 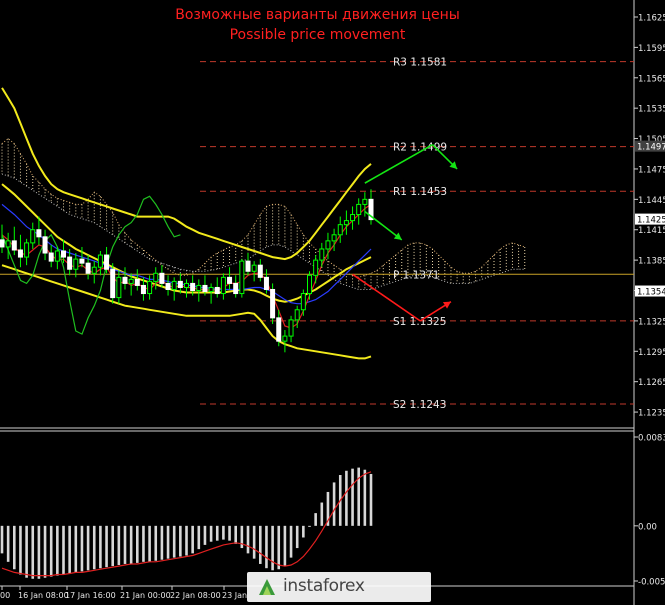 I want to click on price-badge-label: 1.1497, so click(x=651, y=148).